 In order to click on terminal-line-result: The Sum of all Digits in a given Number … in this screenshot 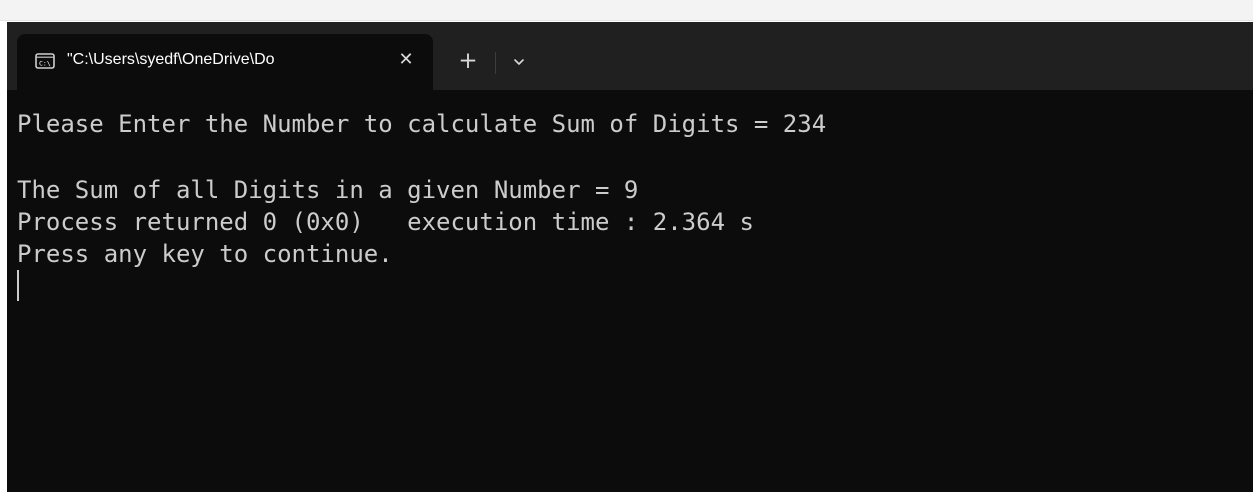, I will do `click(328, 190)`.